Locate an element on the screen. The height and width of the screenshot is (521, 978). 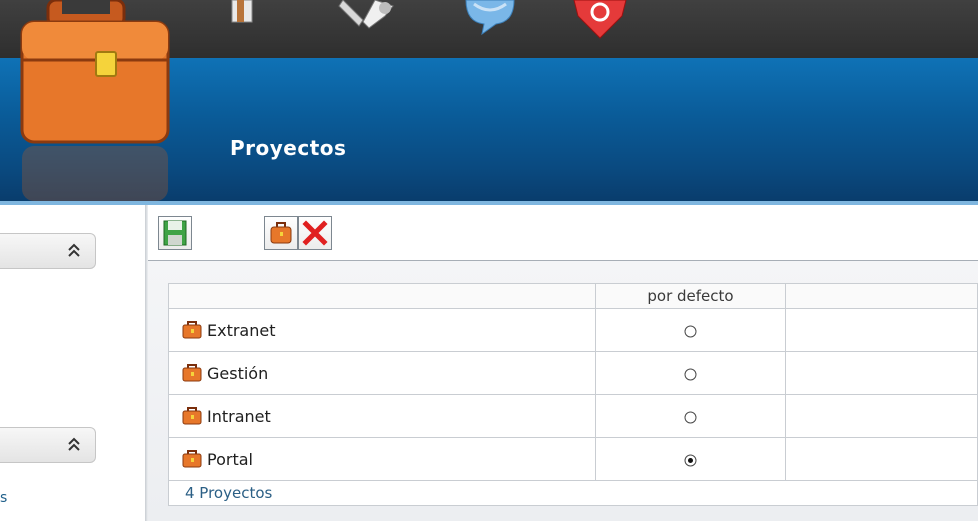
project-name: Extranet is located at coordinates (241, 330).